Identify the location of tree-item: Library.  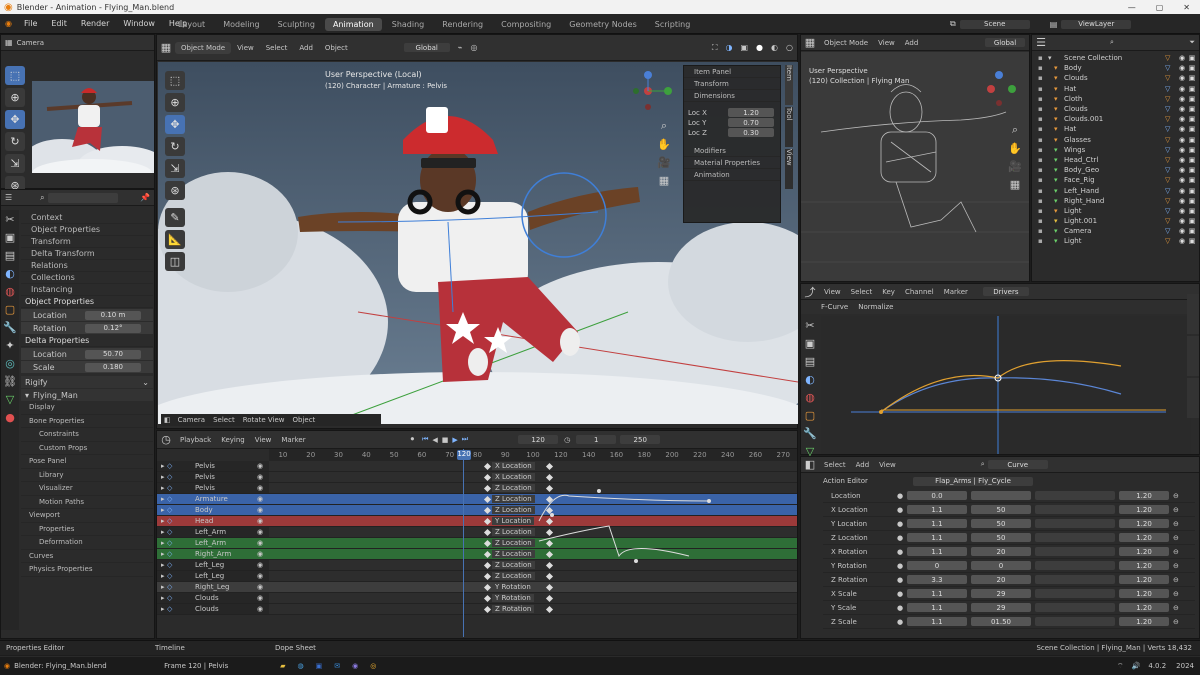
(87, 475).